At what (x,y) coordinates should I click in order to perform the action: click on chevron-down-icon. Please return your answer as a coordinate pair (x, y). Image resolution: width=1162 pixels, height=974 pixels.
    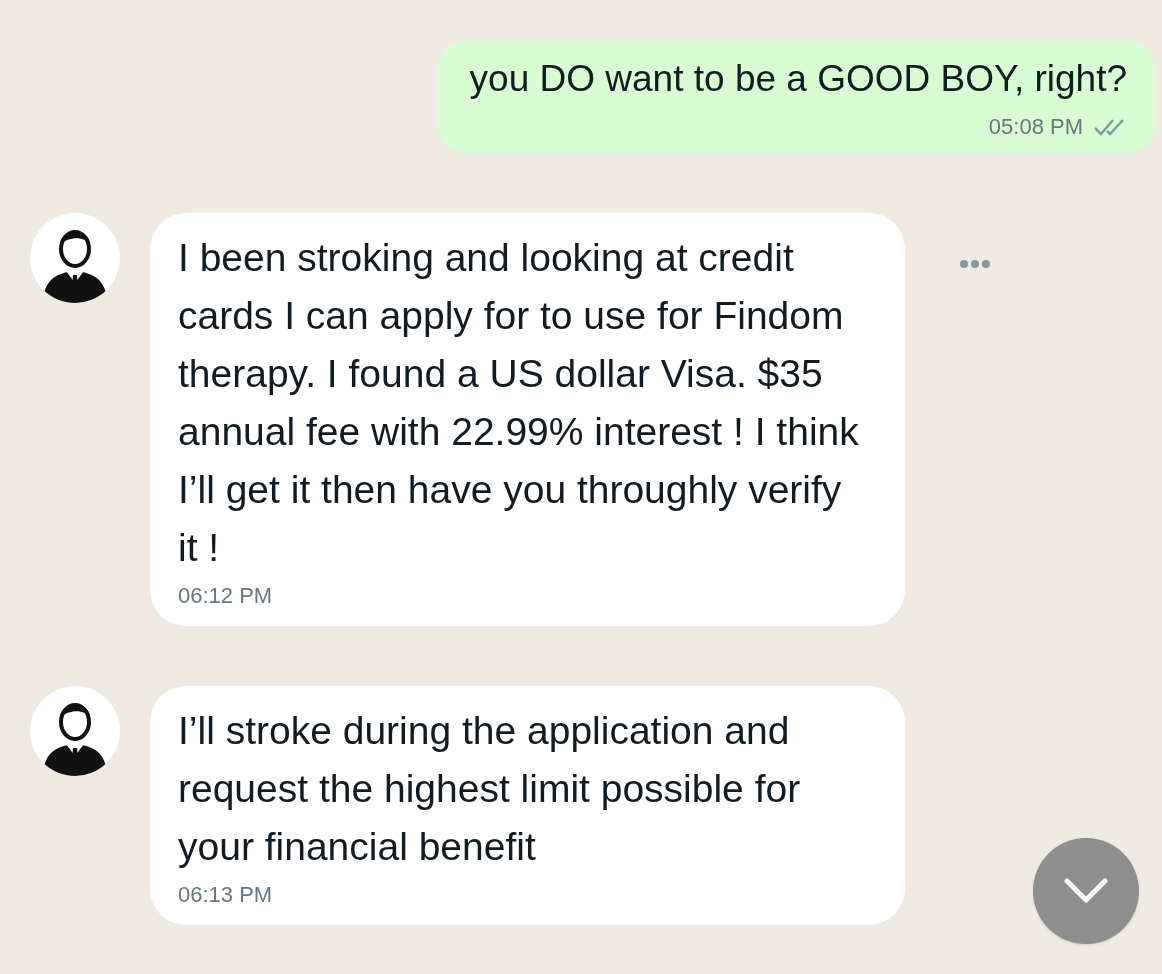
    Looking at the image, I should click on (1086, 891).